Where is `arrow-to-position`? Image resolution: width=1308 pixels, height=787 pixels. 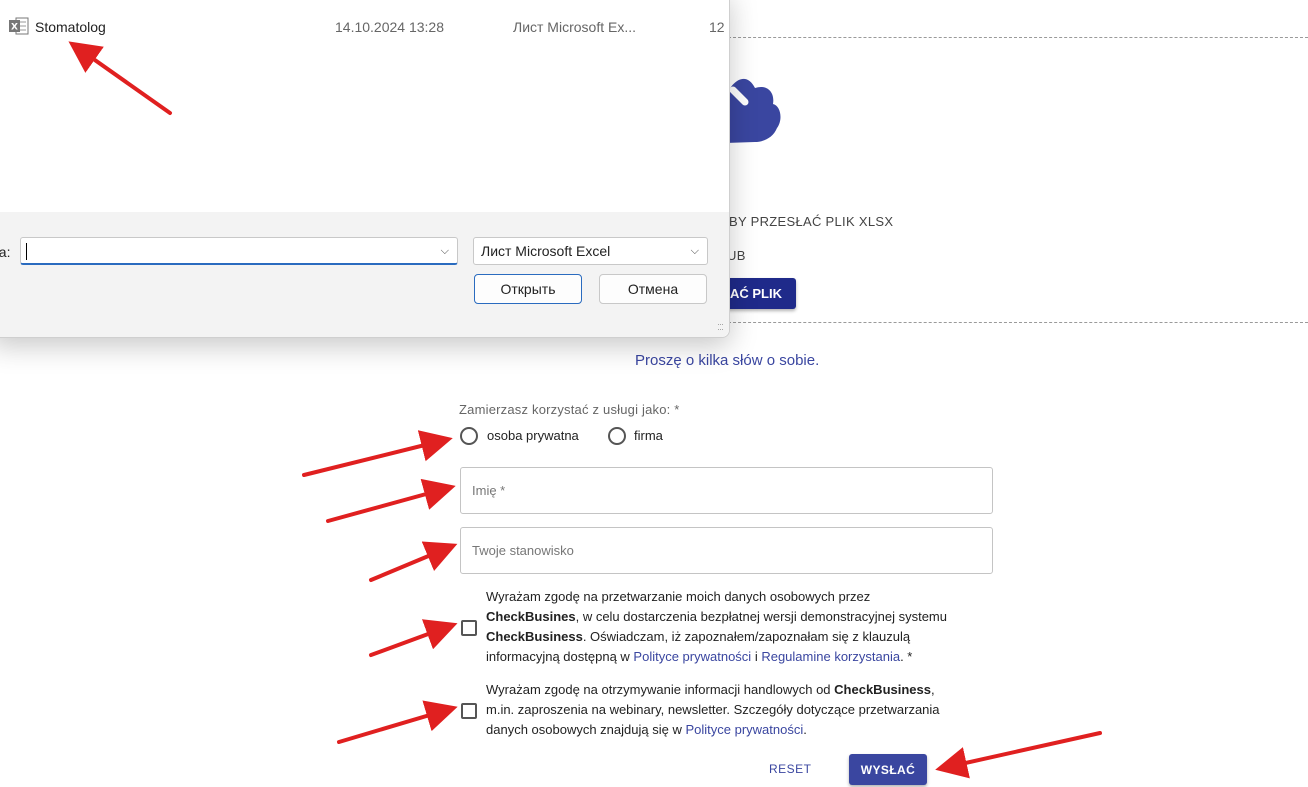 arrow-to-position is located at coordinates (413, 561).